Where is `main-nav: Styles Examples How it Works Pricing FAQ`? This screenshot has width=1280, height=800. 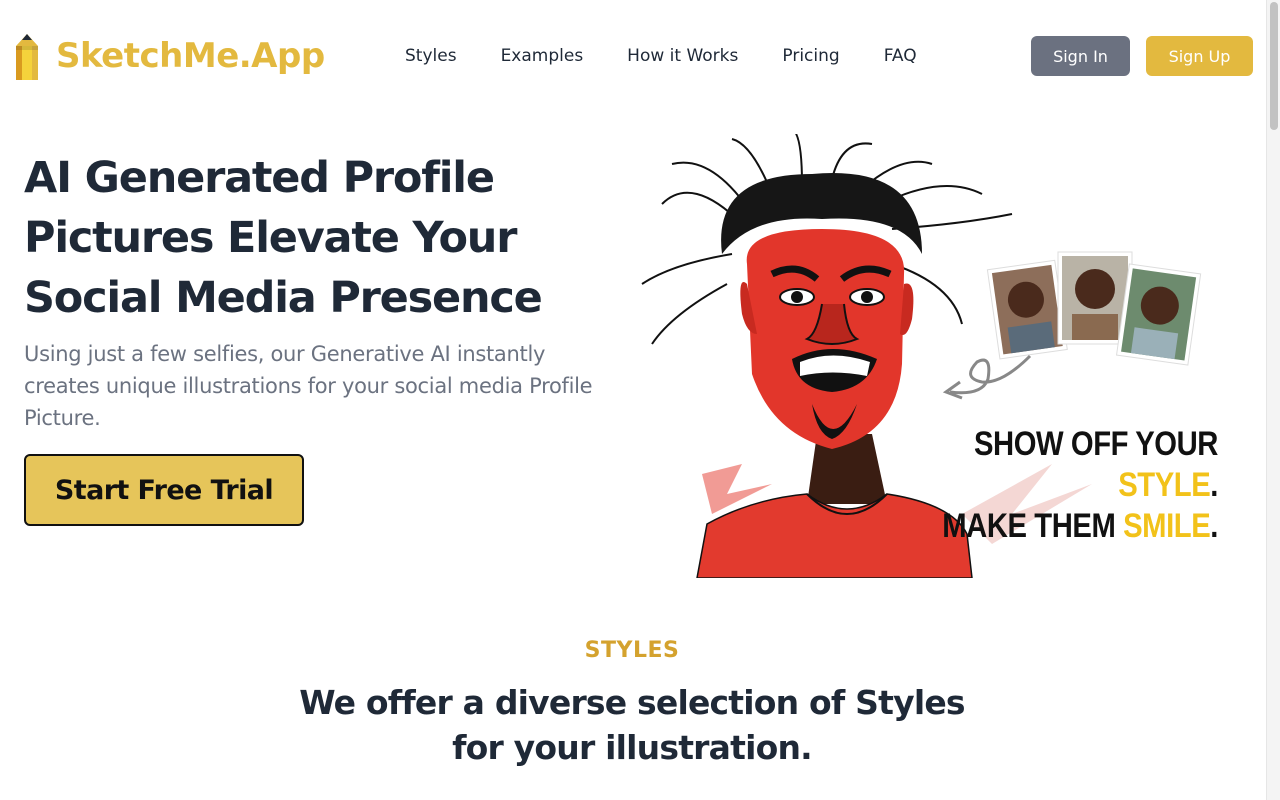
main-nav: Styles Examples How it Works Pricing FAQ is located at coordinates (661, 56).